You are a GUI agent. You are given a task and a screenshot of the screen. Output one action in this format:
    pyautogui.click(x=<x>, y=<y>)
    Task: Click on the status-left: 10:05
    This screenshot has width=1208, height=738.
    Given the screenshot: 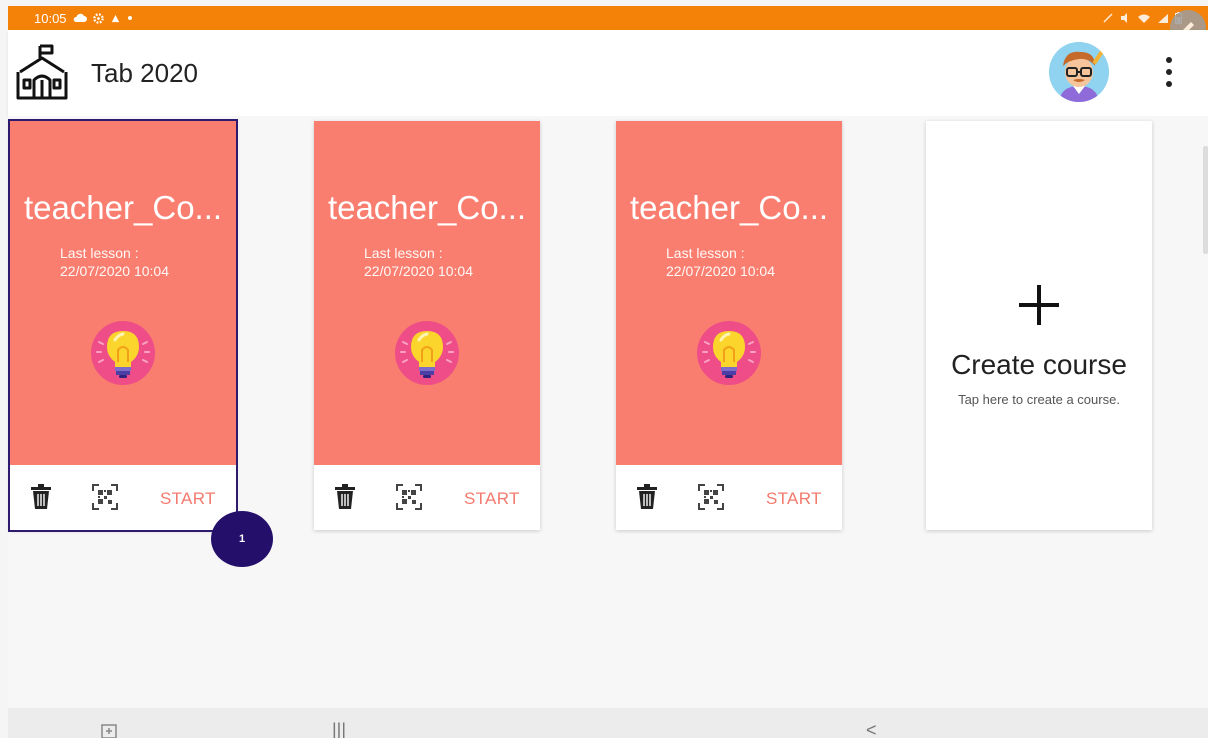 What is the action you would take?
    pyautogui.click(x=83, y=18)
    